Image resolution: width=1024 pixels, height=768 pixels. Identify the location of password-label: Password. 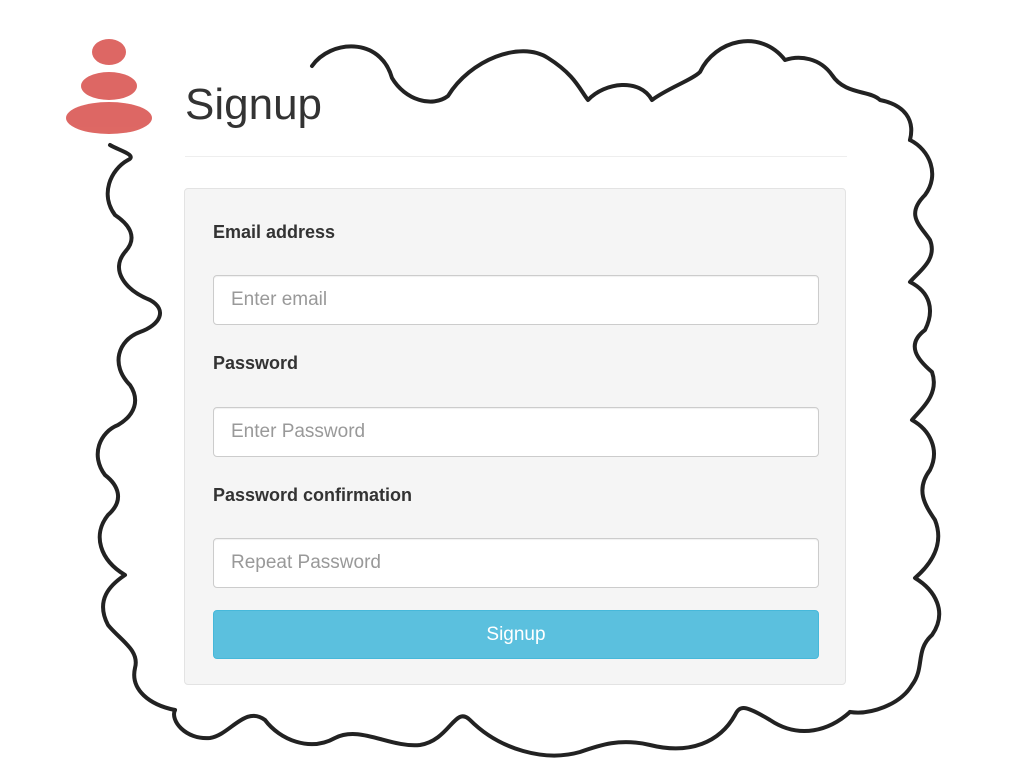
(256, 363).